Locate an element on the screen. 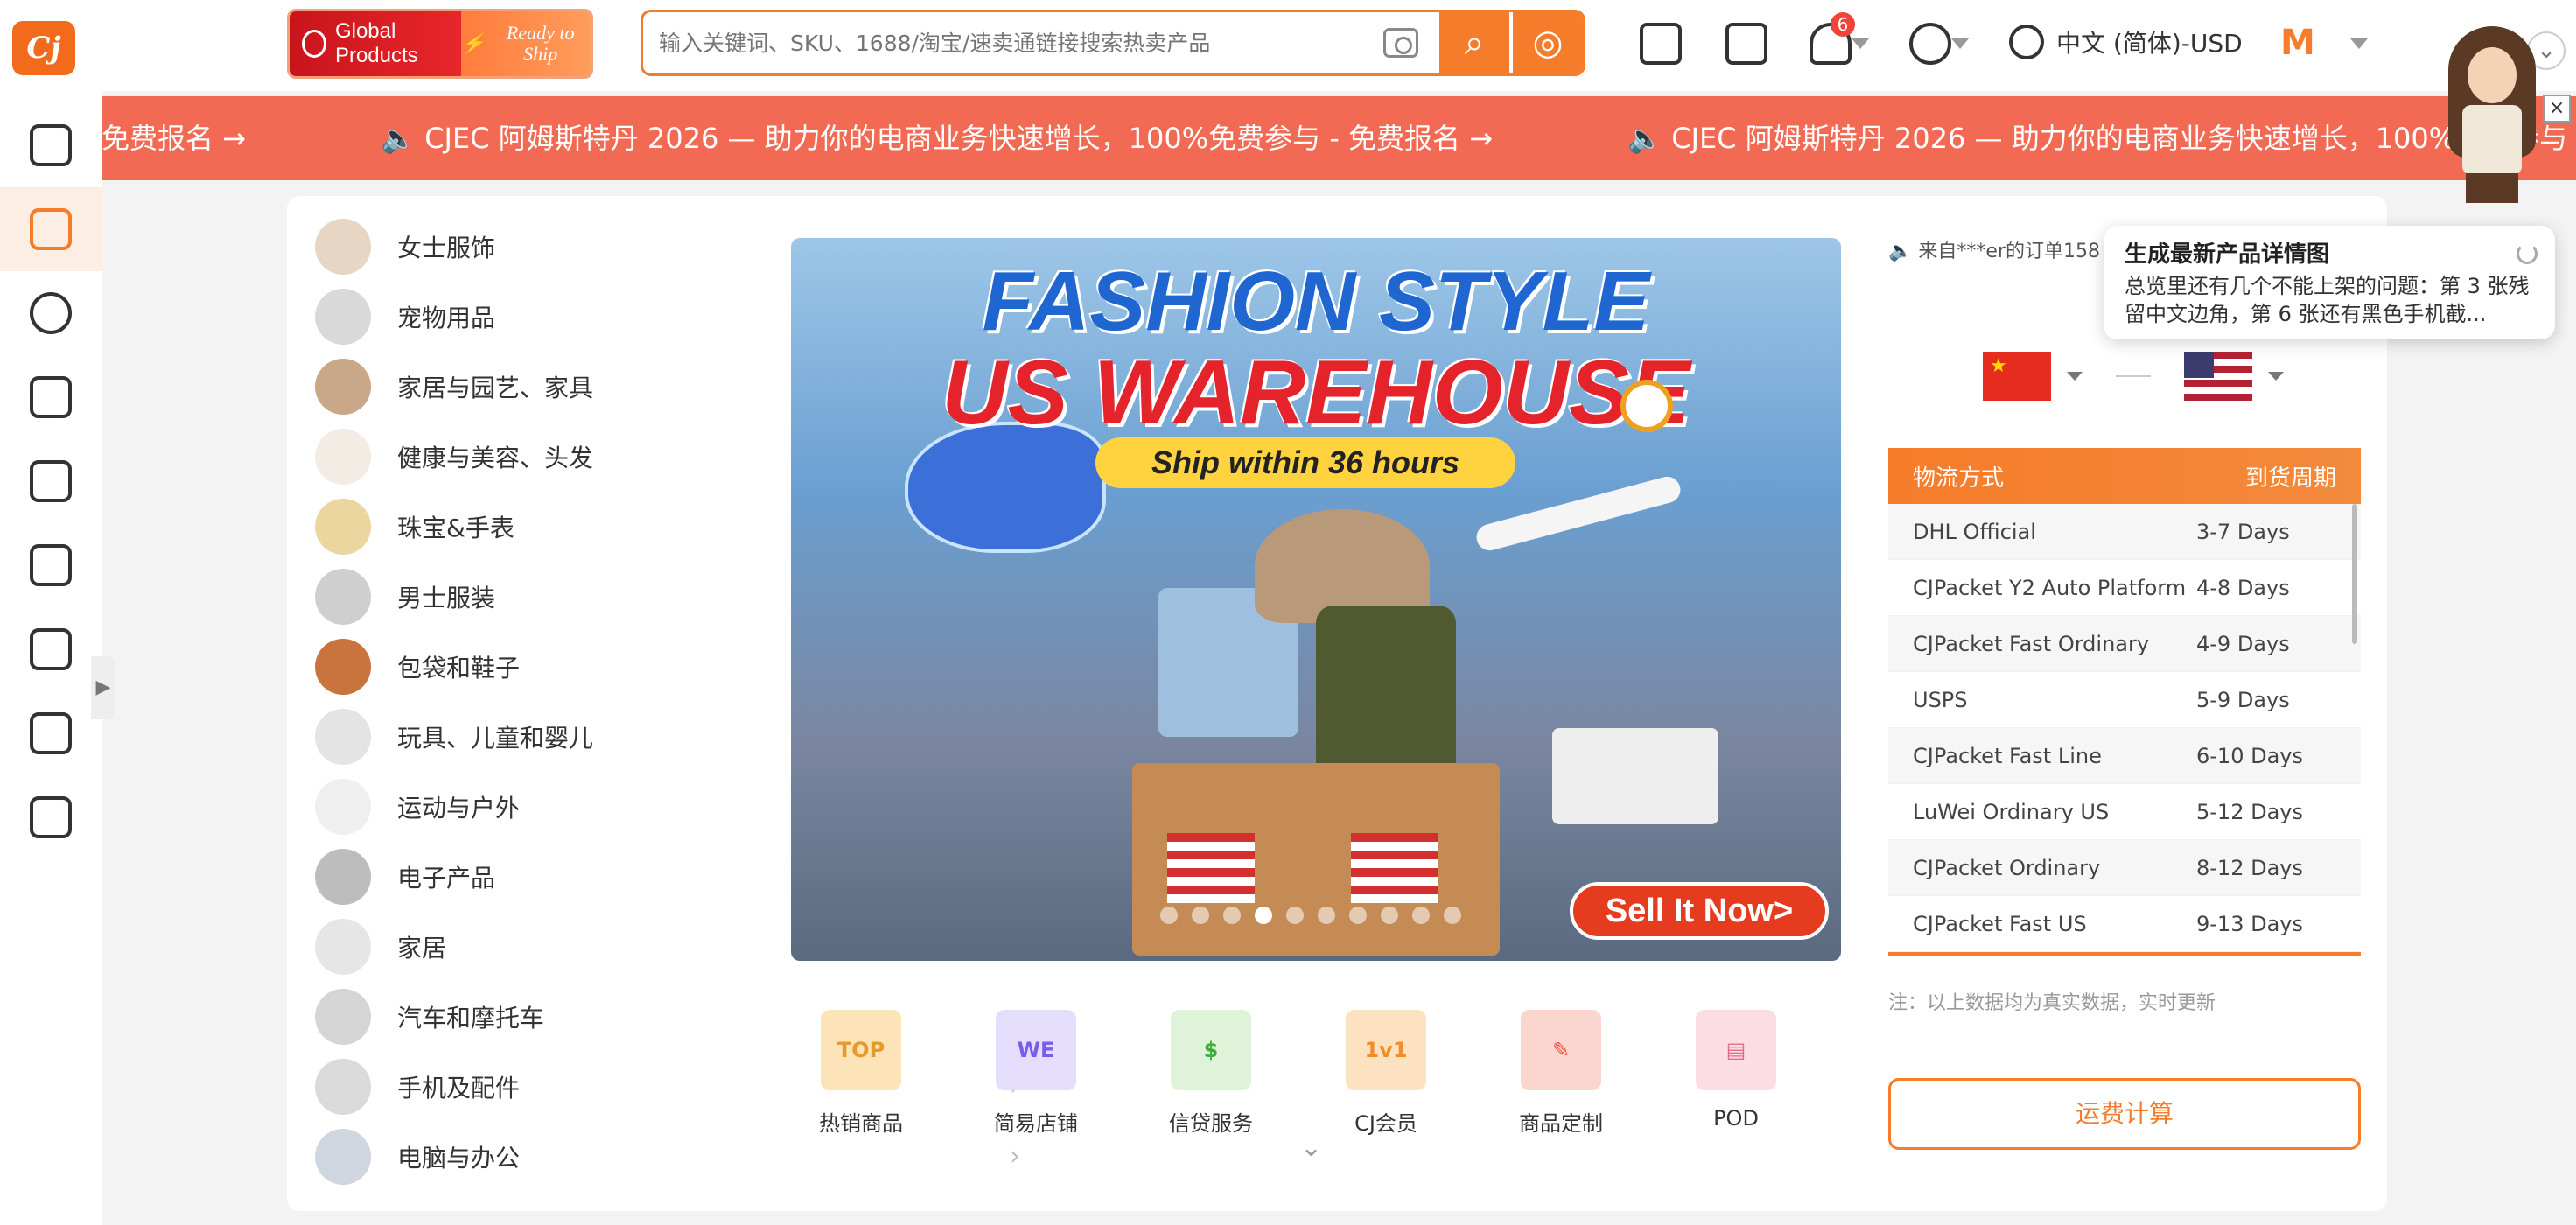 The image size is (2576, 1225). shipping-calc-button: 运费计算 is located at coordinates (2124, 1114).